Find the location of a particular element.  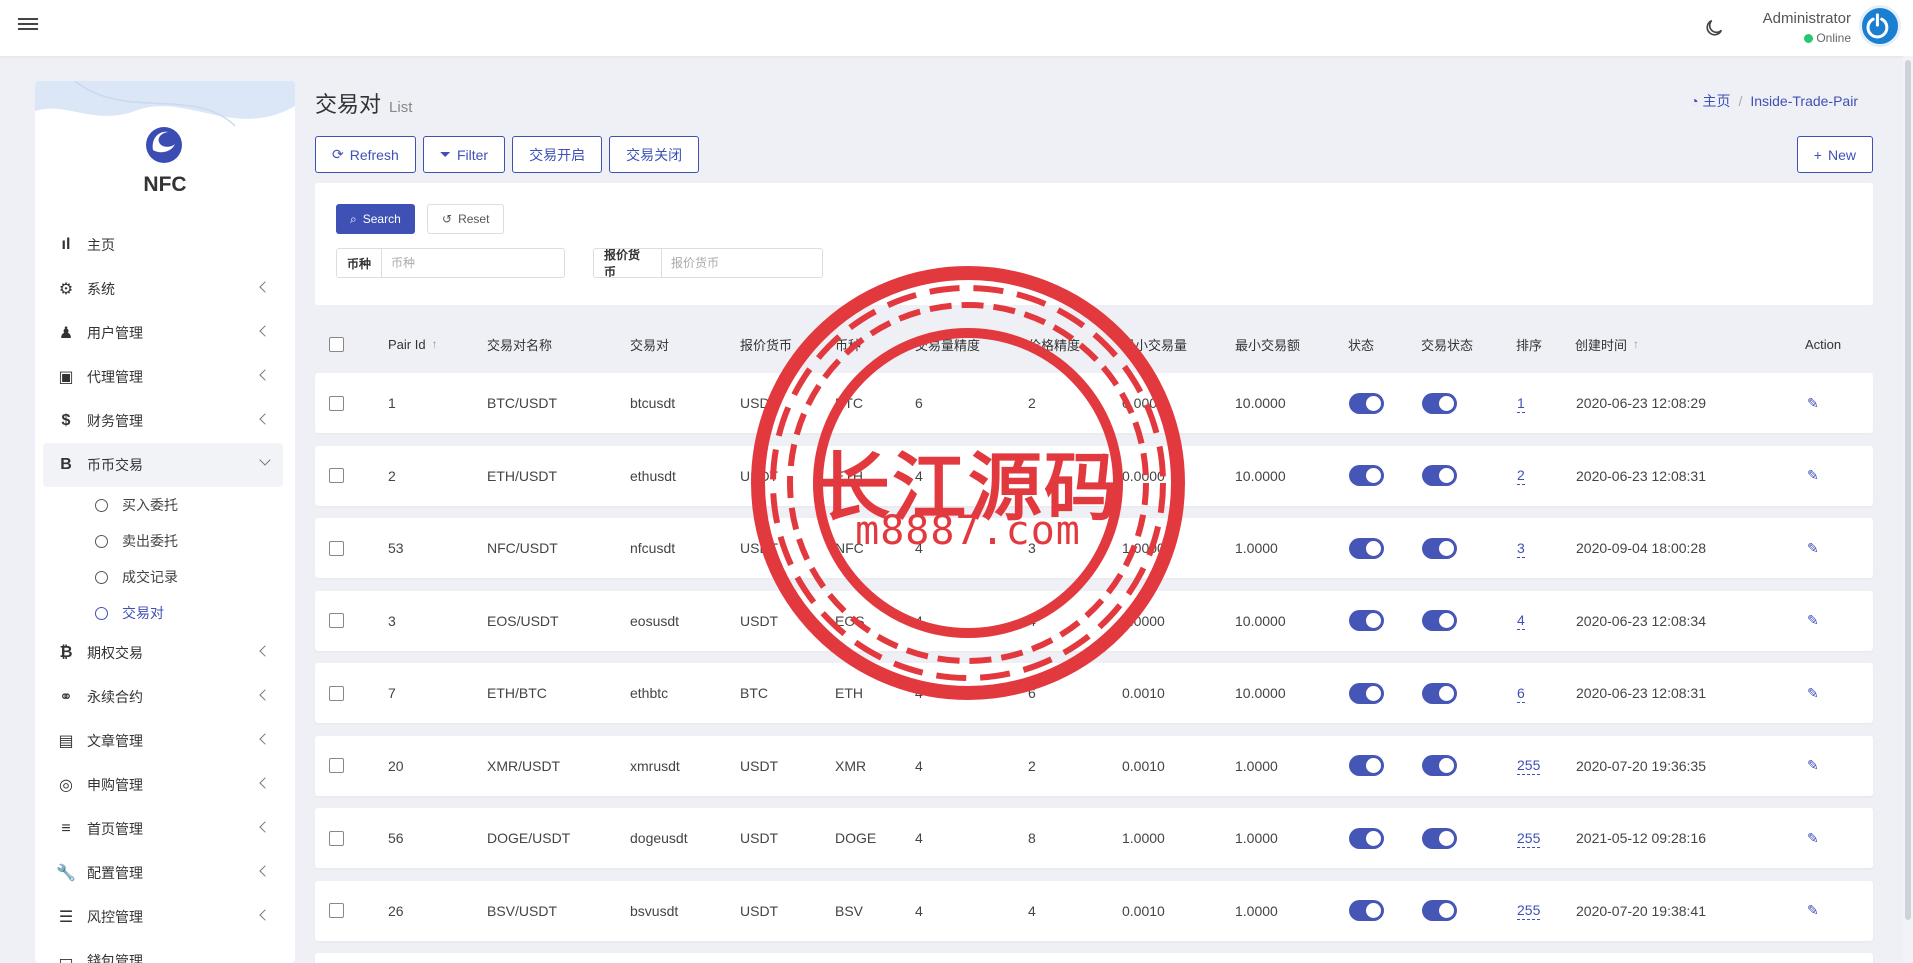

select-all-checkbox is located at coordinates (336, 344).